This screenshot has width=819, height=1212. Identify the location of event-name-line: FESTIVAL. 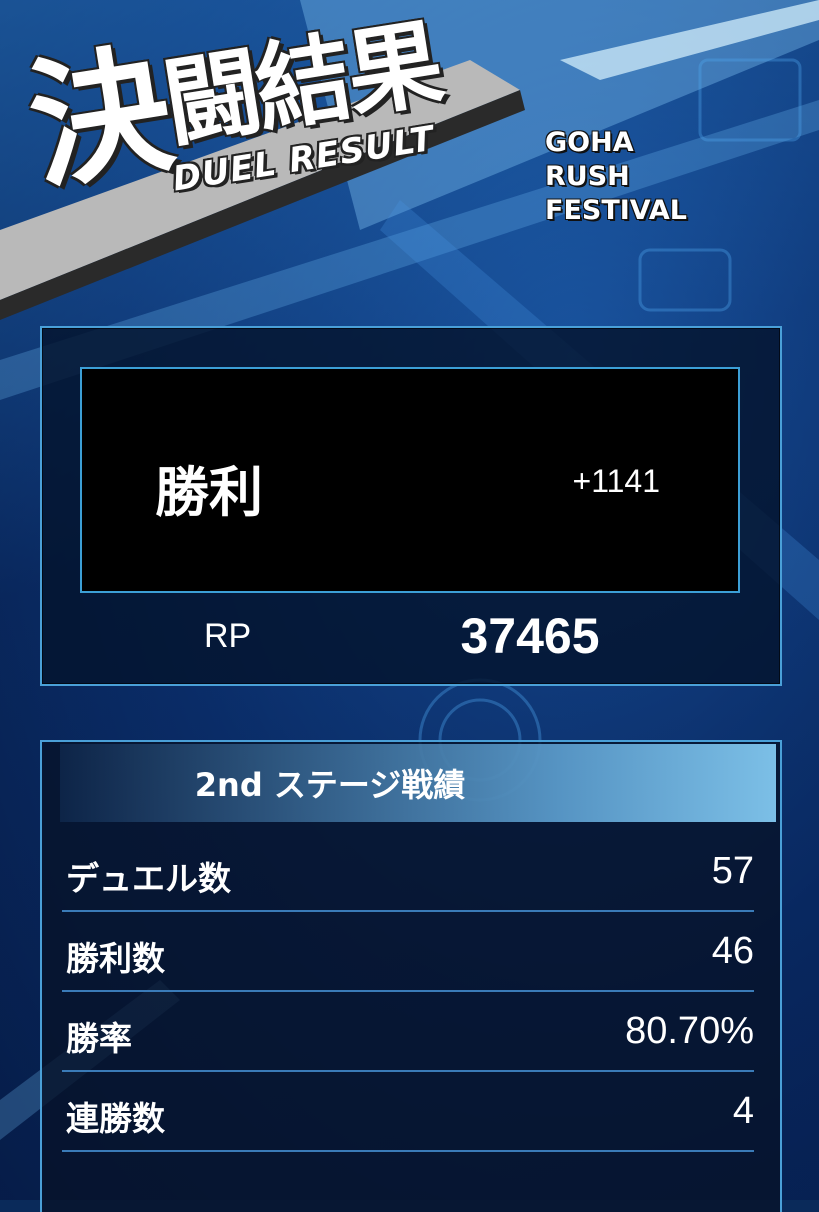
(616, 210).